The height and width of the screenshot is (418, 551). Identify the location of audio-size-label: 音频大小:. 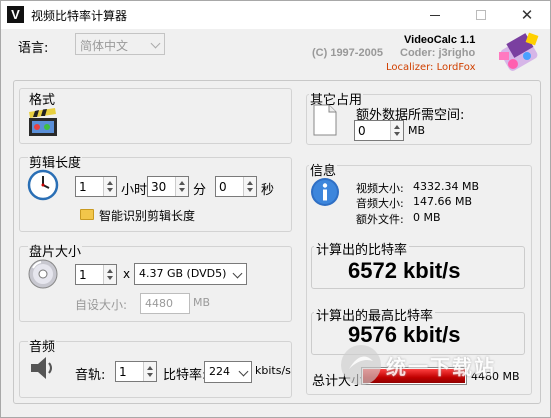
(380, 203).